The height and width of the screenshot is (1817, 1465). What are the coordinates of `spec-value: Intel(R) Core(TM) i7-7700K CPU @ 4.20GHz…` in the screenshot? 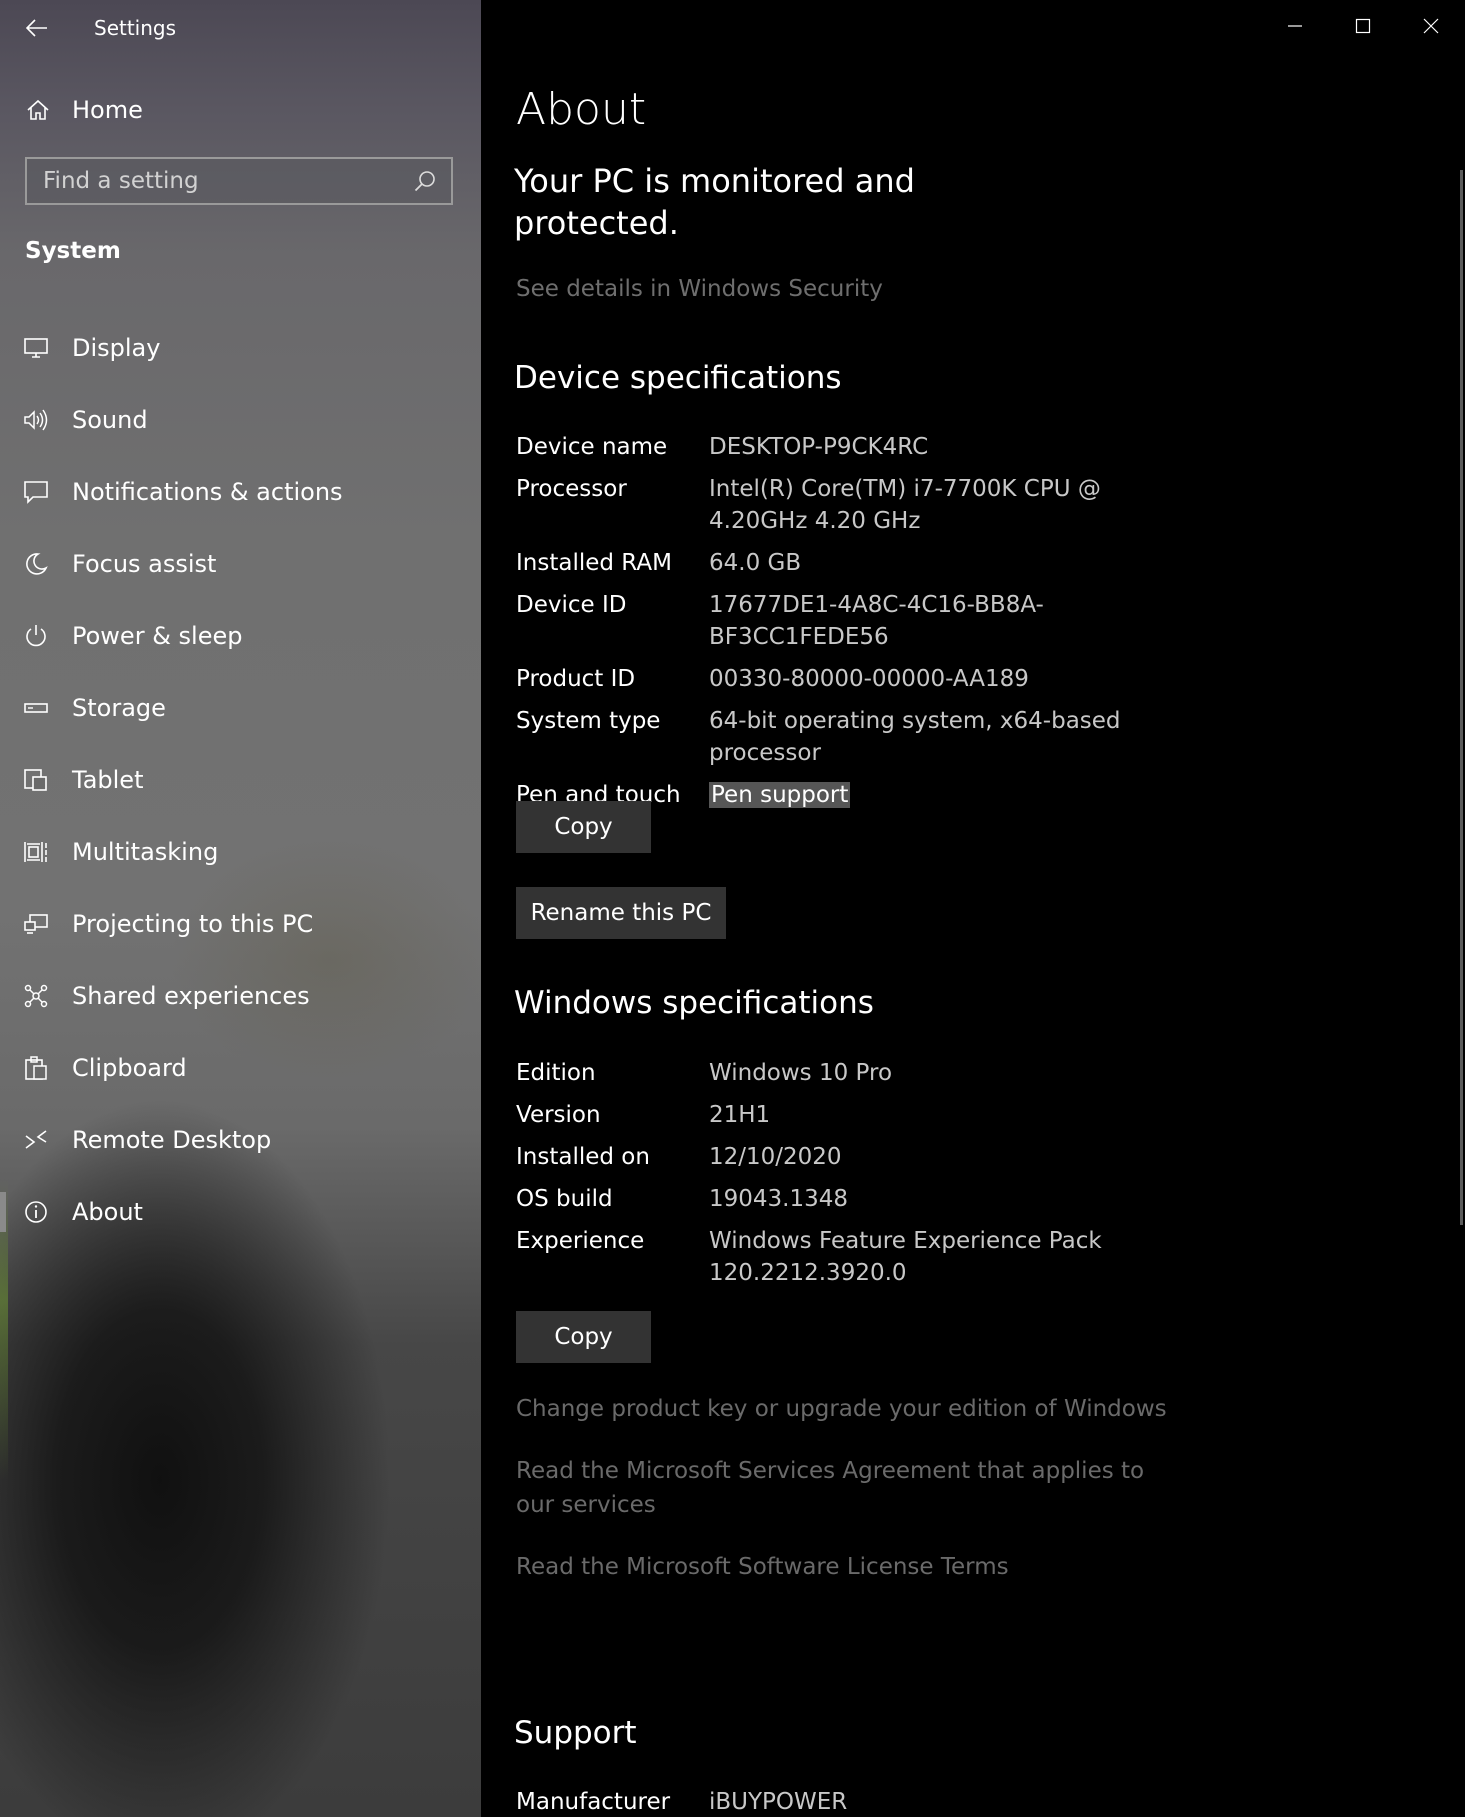 It's located at (905, 505).